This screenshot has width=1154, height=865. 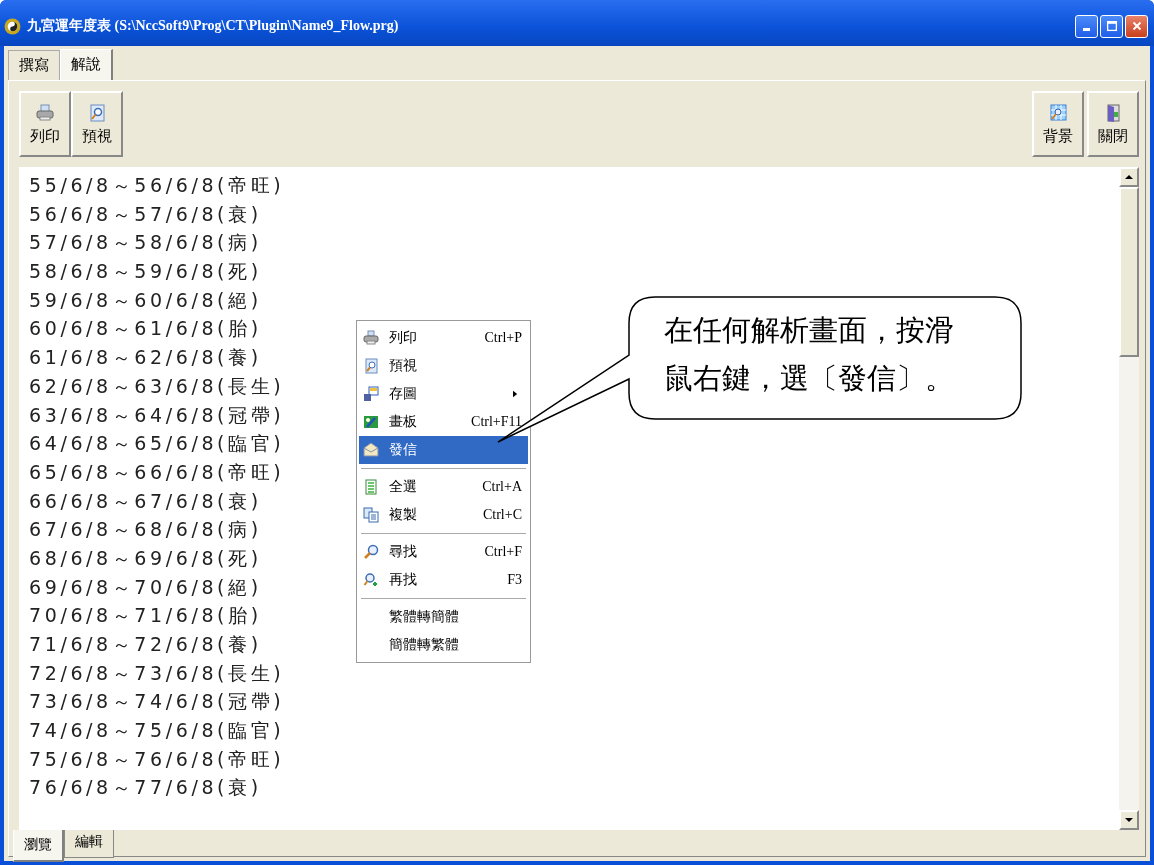 I want to click on text-line: 64/6/8～65/6/8(臨官), so click(x=157, y=444).